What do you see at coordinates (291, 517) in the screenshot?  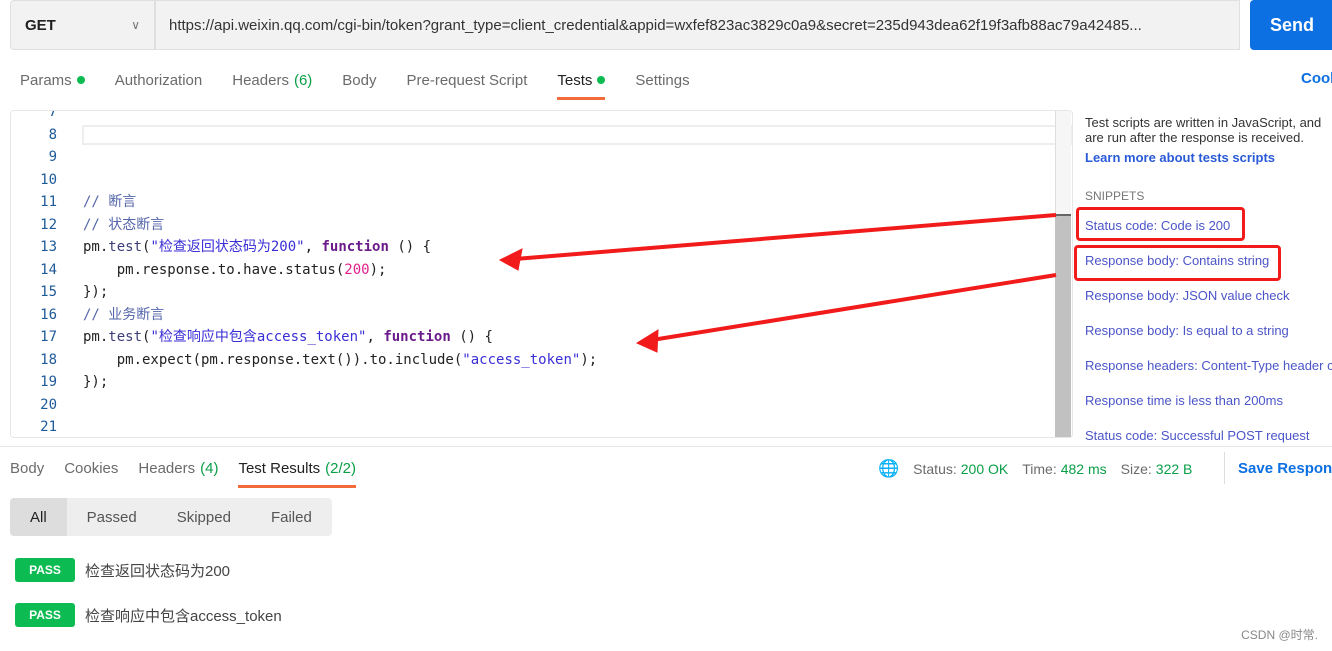 I see `filter-failed: Failed` at bounding box center [291, 517].